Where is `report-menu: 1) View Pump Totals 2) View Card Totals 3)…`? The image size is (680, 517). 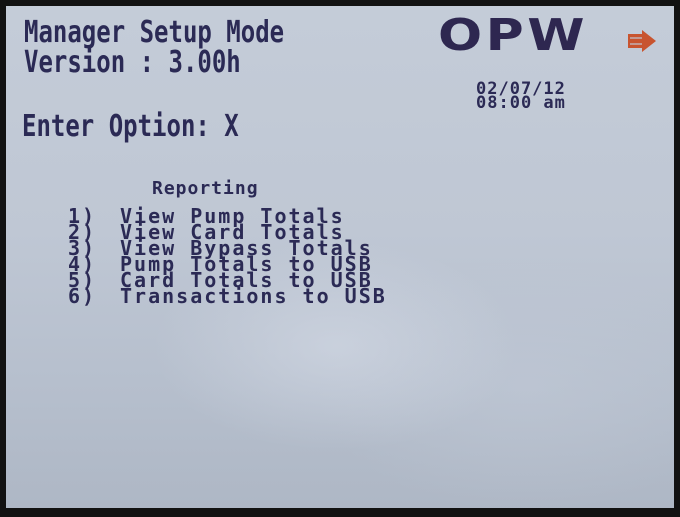 report-menu: 1) View Pump Totals 2) View Card Totals 3)… is located at coordinates (227, 257).